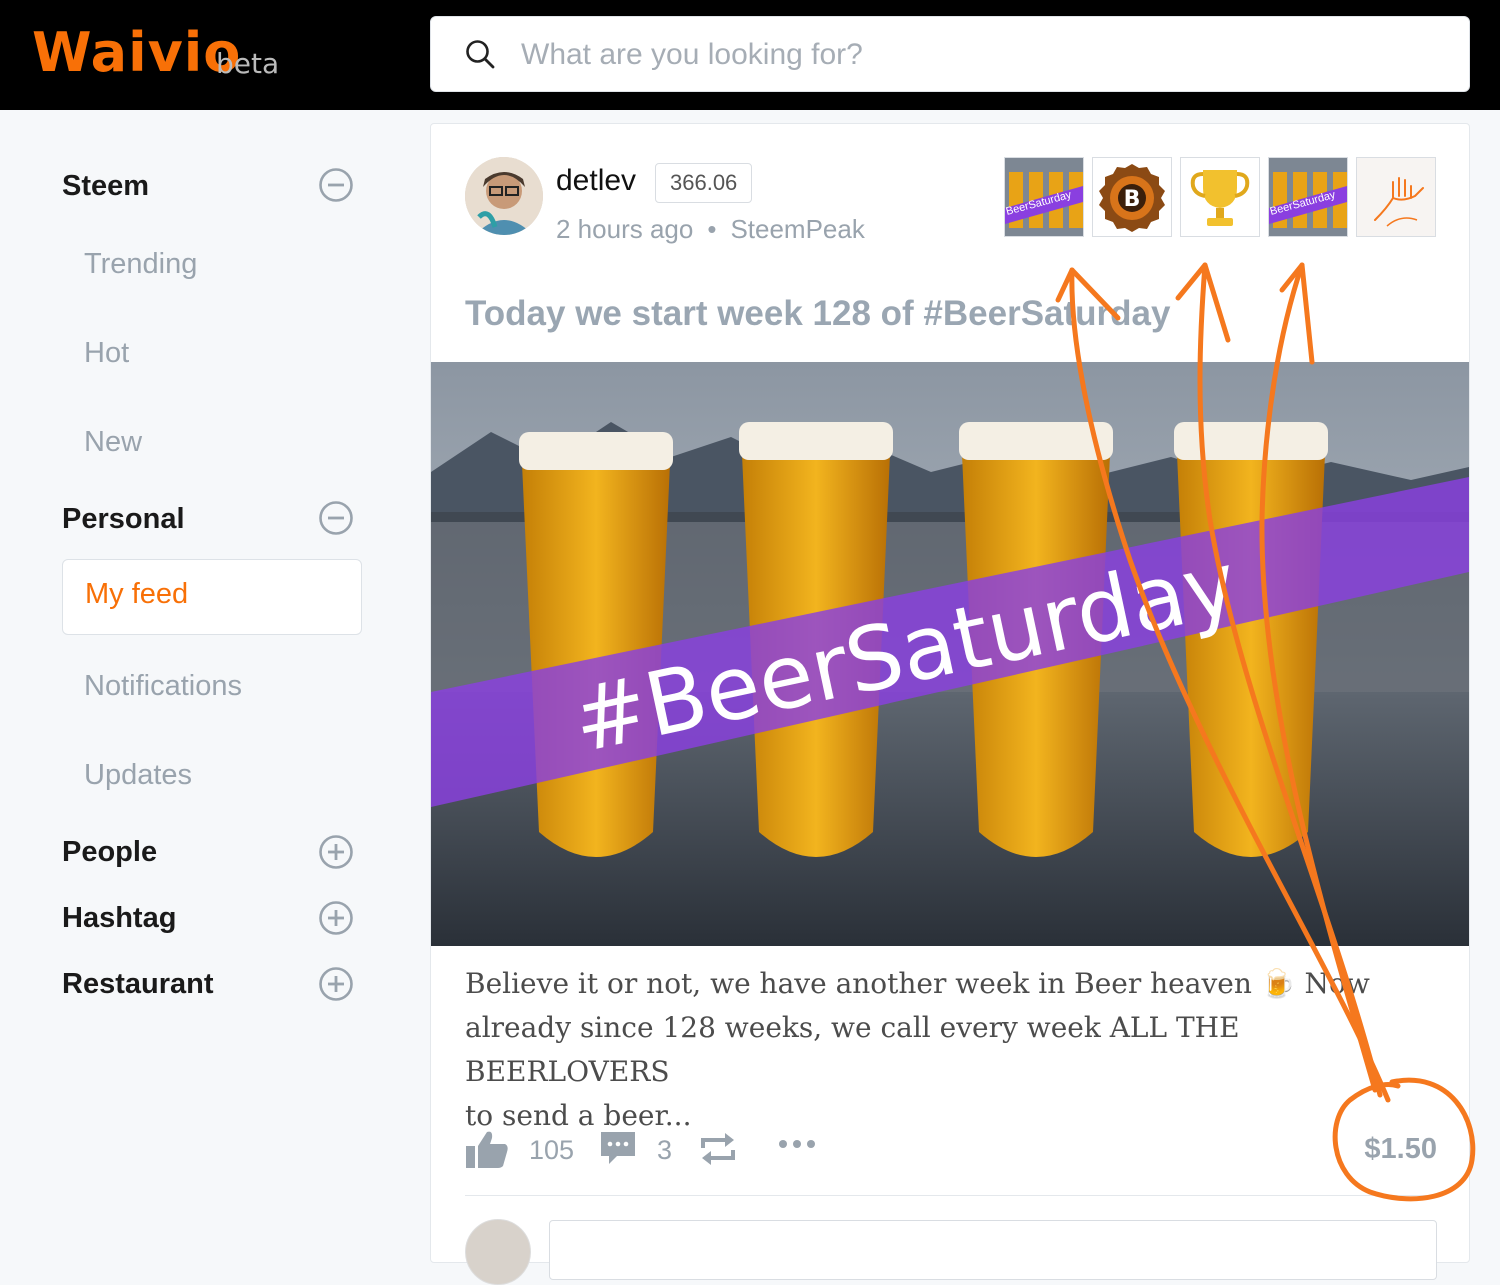  I want to click on beer-glass, so click(596, 644).